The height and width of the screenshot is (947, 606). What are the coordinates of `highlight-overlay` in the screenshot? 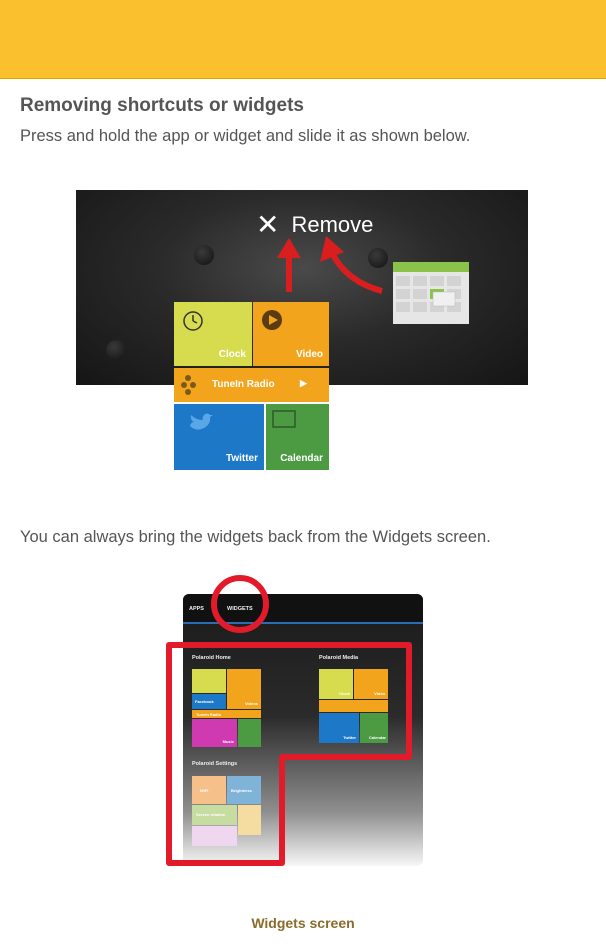 It's located at (289, 720).